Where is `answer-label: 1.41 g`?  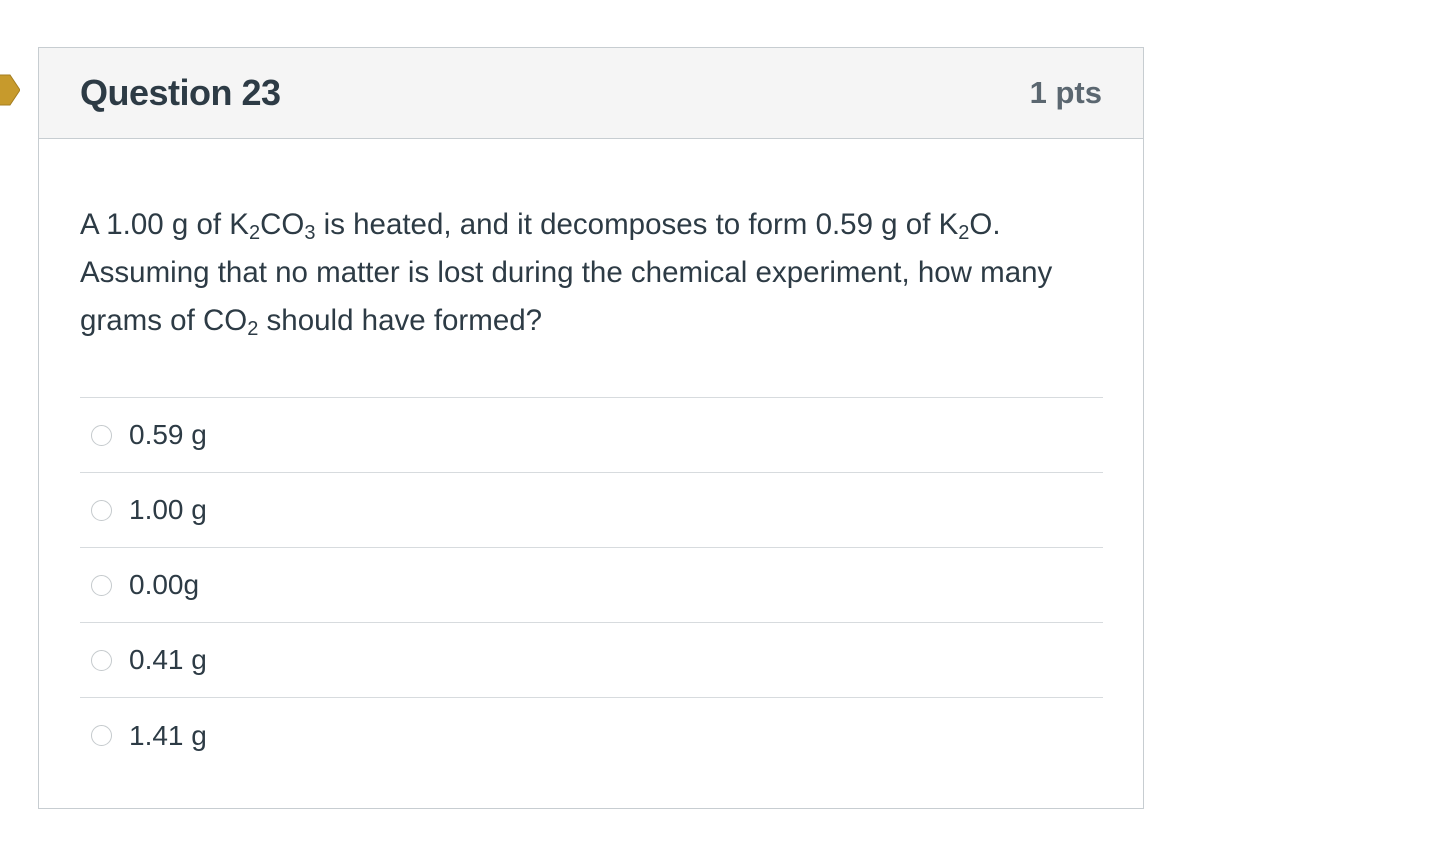 answer-label: 1.41 g is located at coordinates (168, 736).